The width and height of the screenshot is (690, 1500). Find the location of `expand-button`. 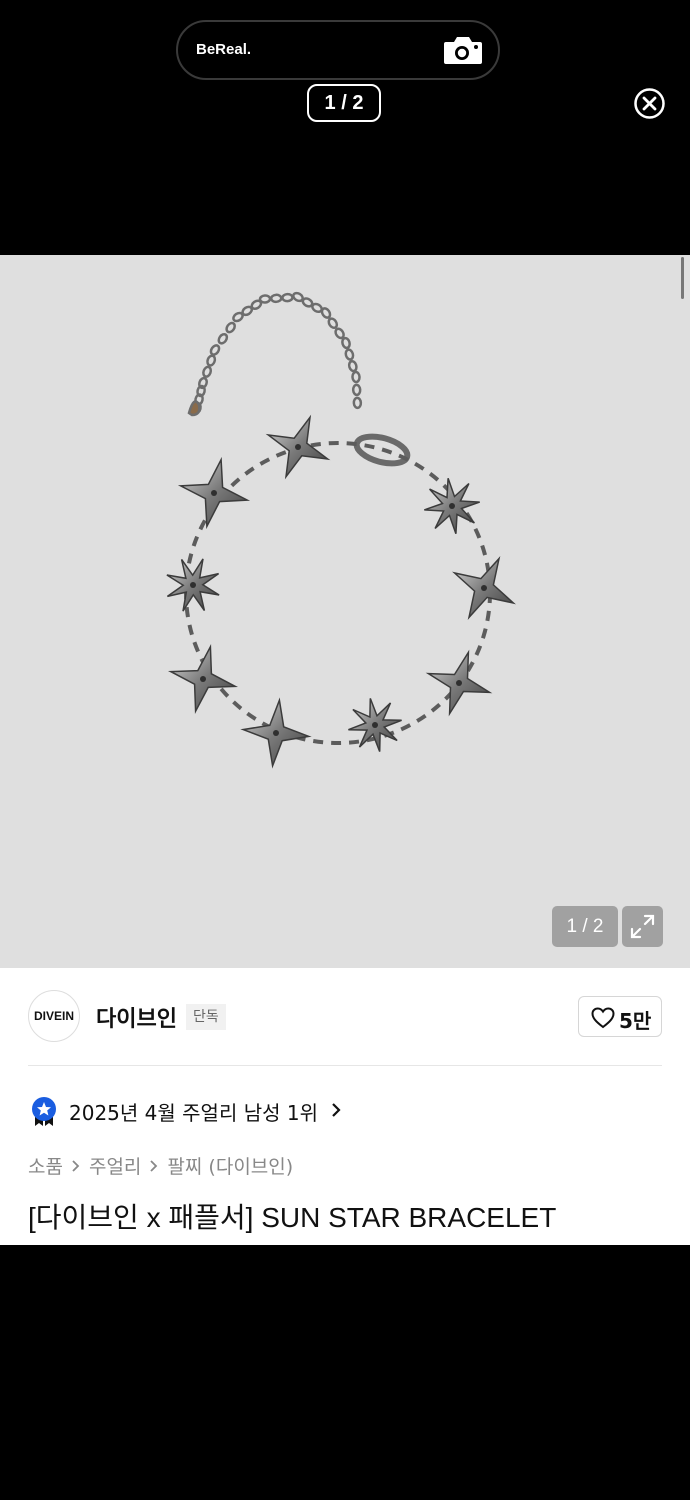

expand-button is located at coordinates (642, 926).